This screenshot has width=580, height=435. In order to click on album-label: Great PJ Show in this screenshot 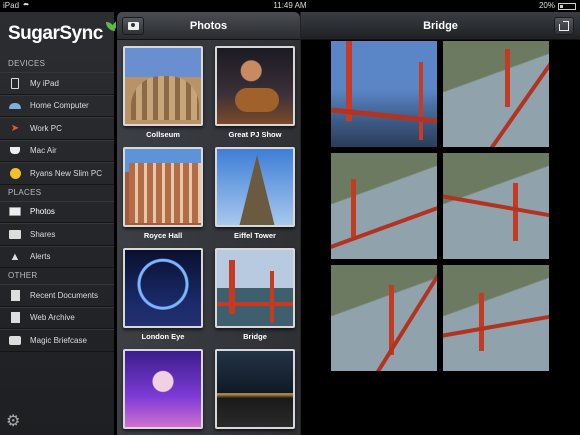, I will do `click(255, 134)`.